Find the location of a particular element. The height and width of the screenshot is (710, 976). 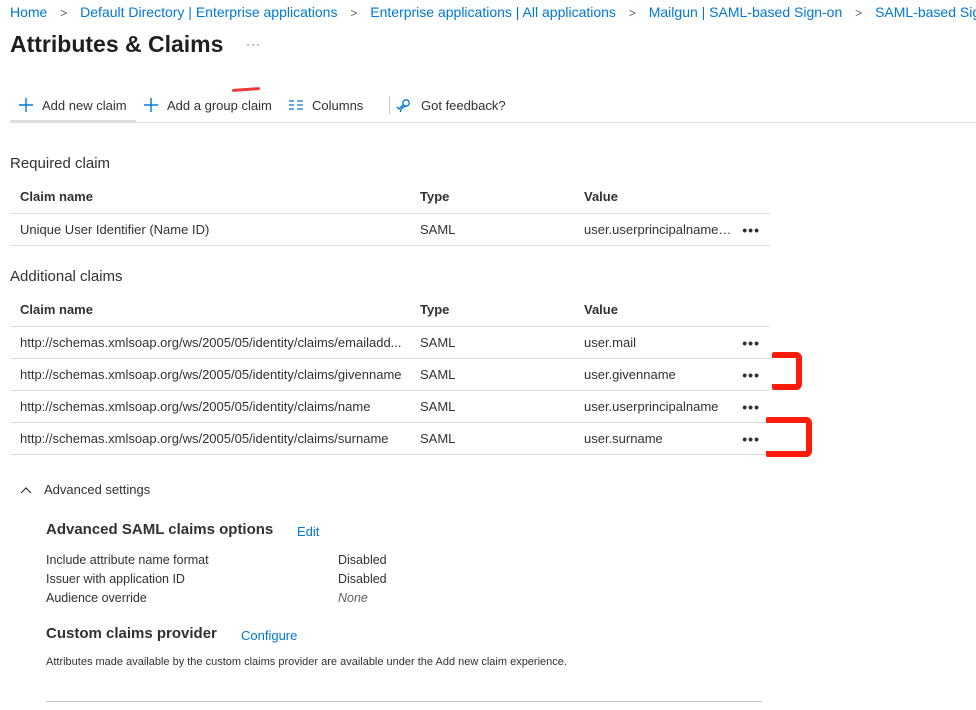

columns-label: Columns is located at coordinates (338, 105).